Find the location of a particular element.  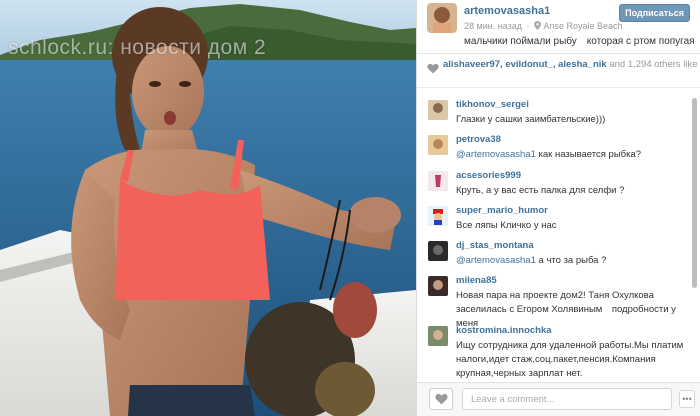

scrollbar-thumb is located at coordinates (694, 193).